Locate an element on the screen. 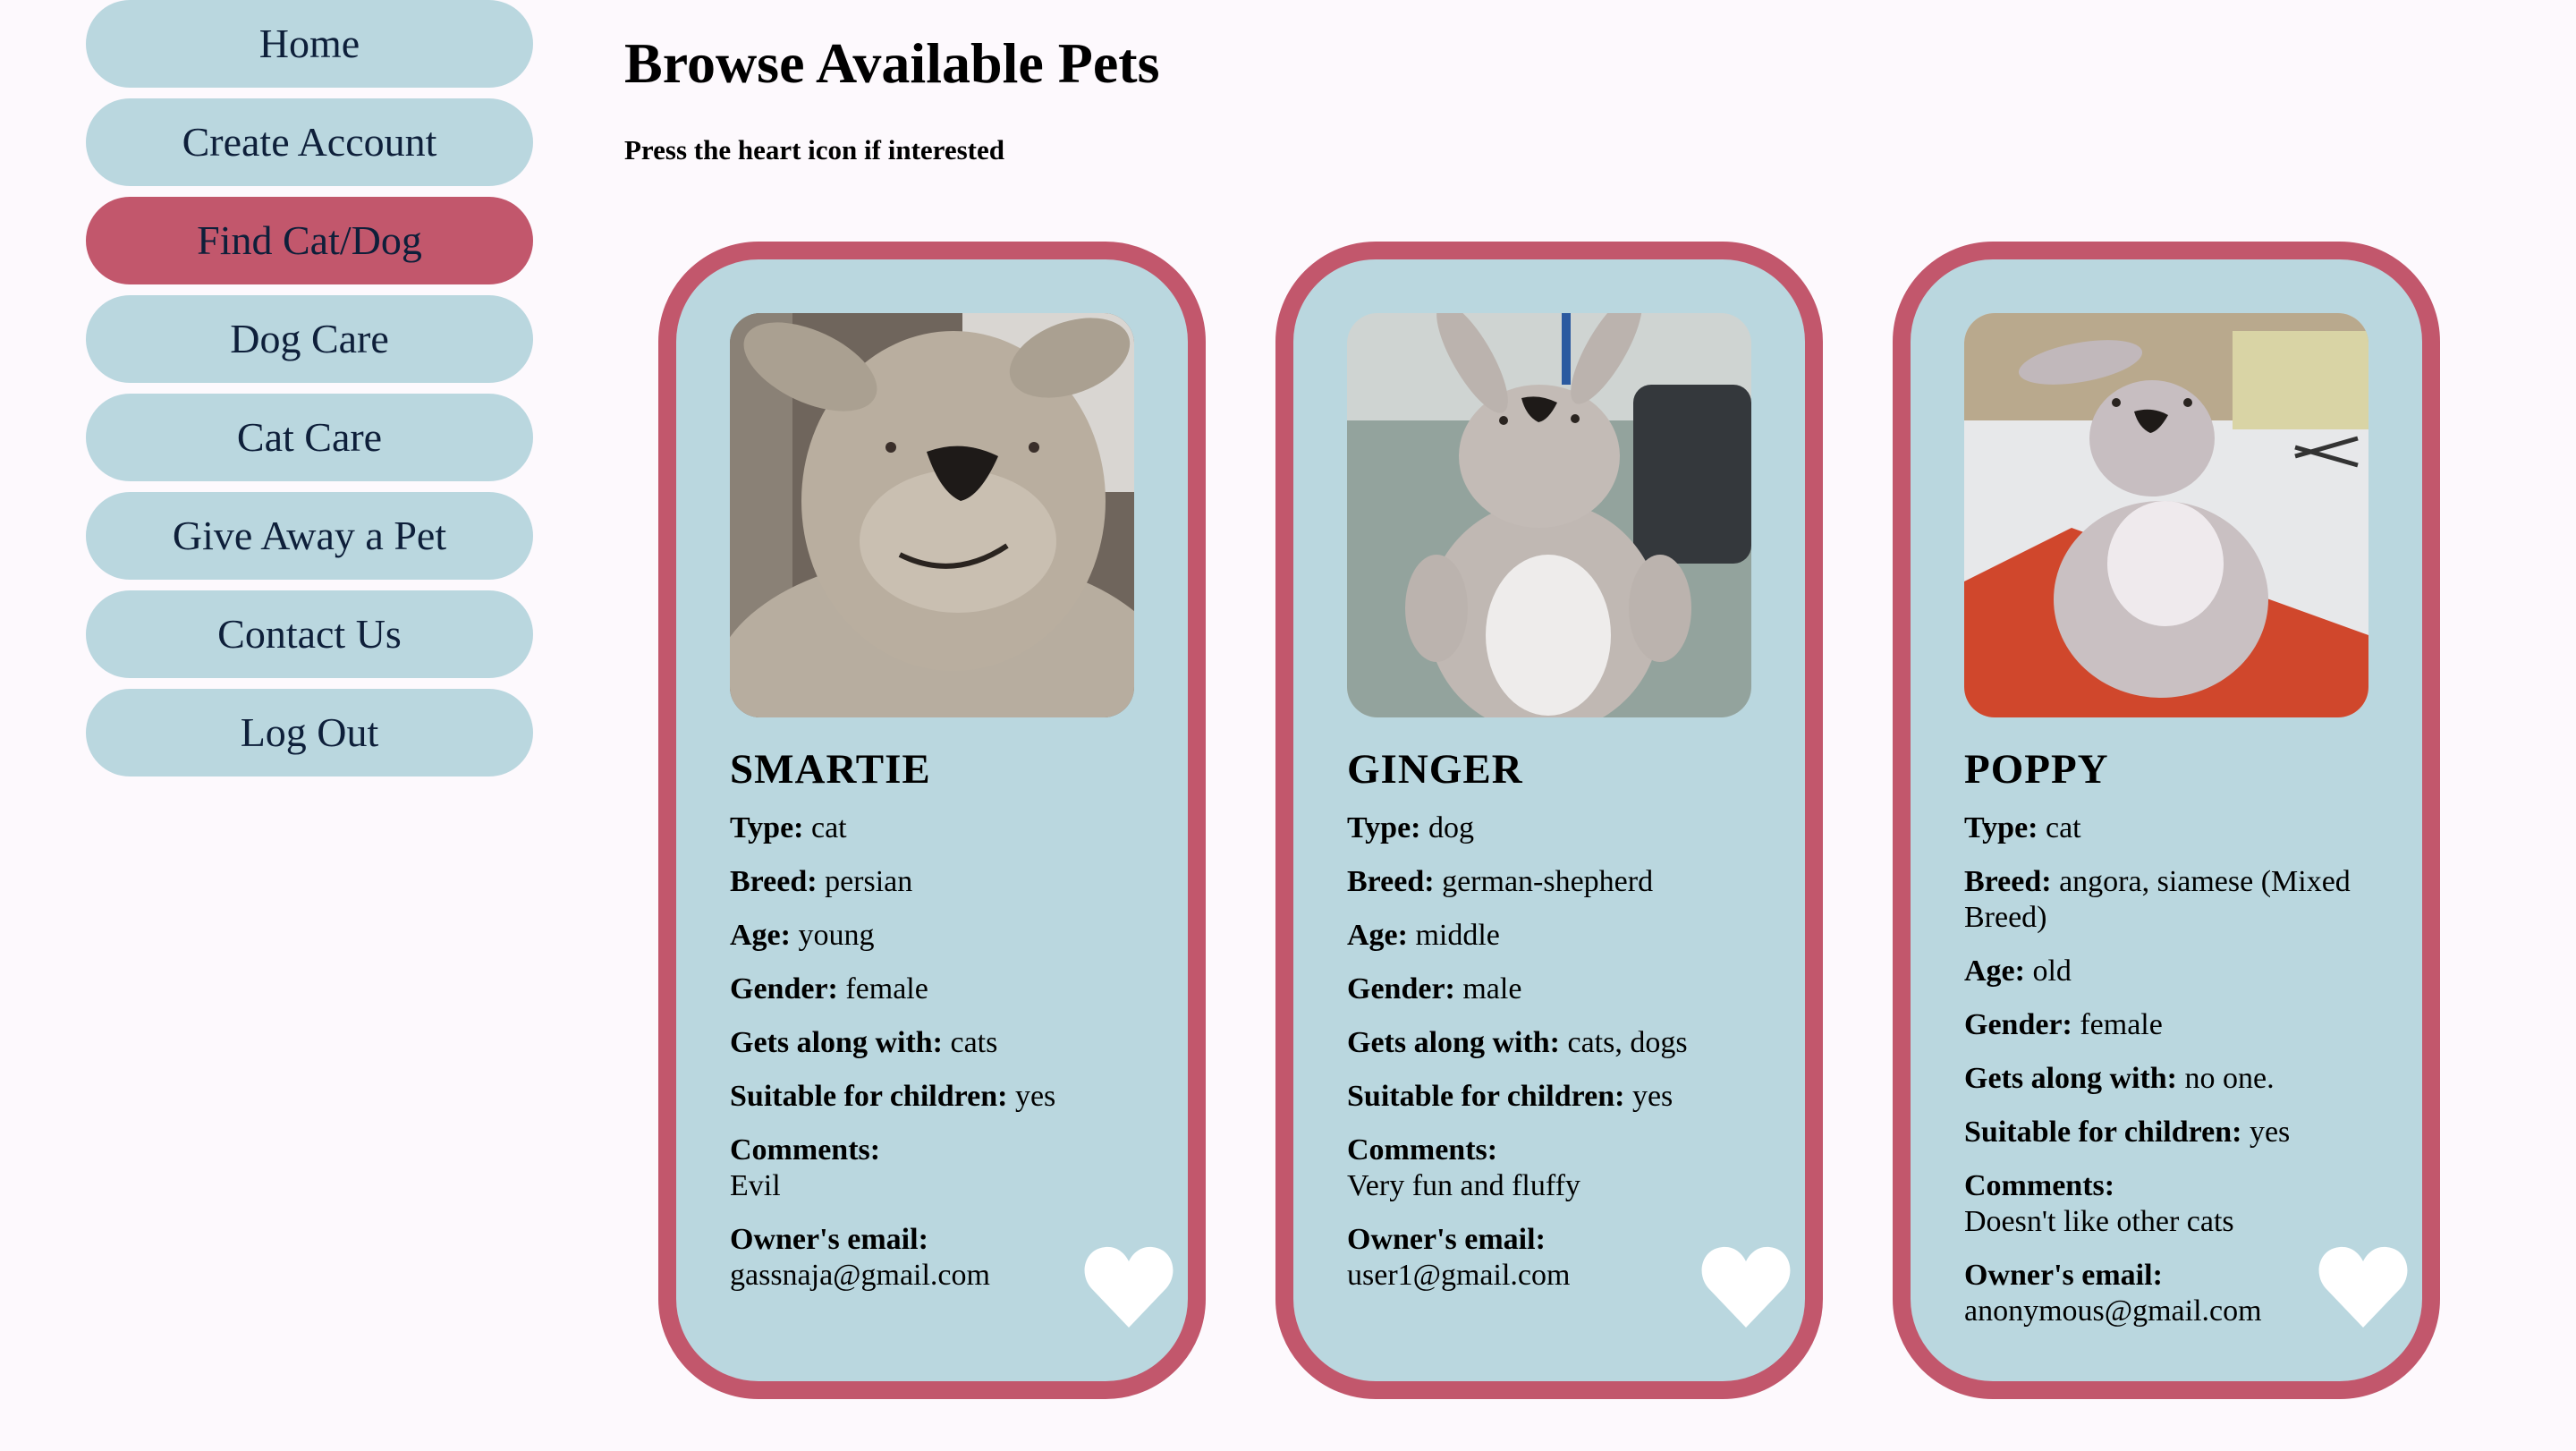 The image size is (2576, 1451). nav-create-account-button: Create Account is located at coordinates (309, 142).